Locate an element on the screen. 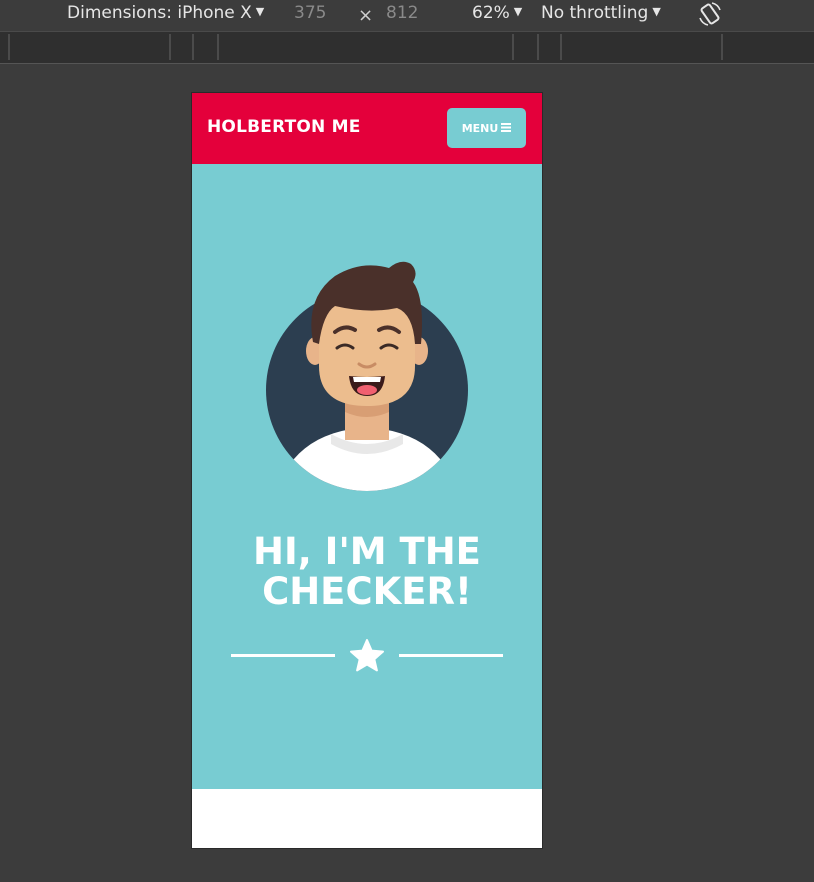 The height and width of the screenshot is (882, 814). avatar-illustration is located at coordinates (367, 377).